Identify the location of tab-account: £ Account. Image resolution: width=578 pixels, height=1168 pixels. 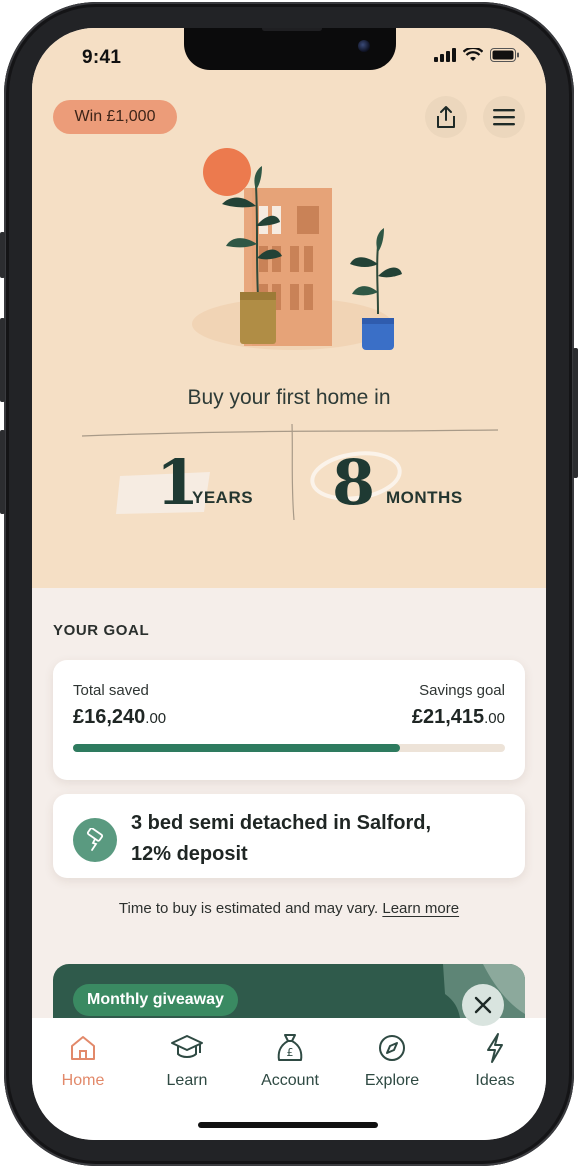
(290, 1061).